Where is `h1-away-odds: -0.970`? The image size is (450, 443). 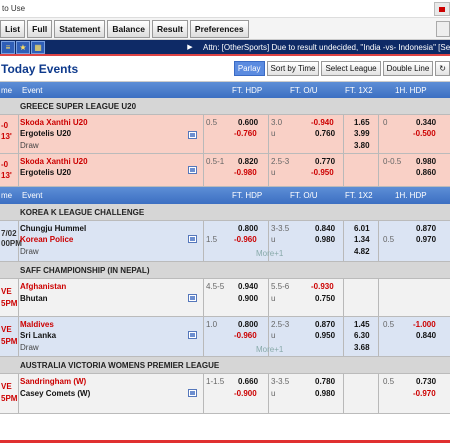 h1-away-odds: -0.970 is located at coordinates (424, 393).